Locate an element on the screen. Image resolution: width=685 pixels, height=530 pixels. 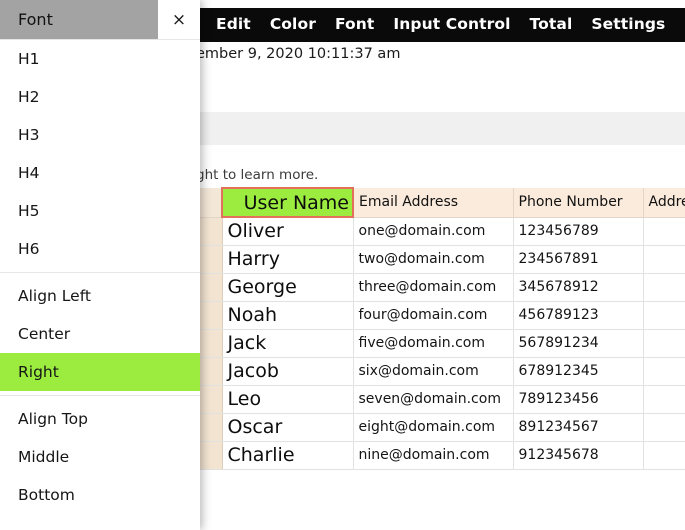
menu-edit: Edit is located at coordinates (233, 25).